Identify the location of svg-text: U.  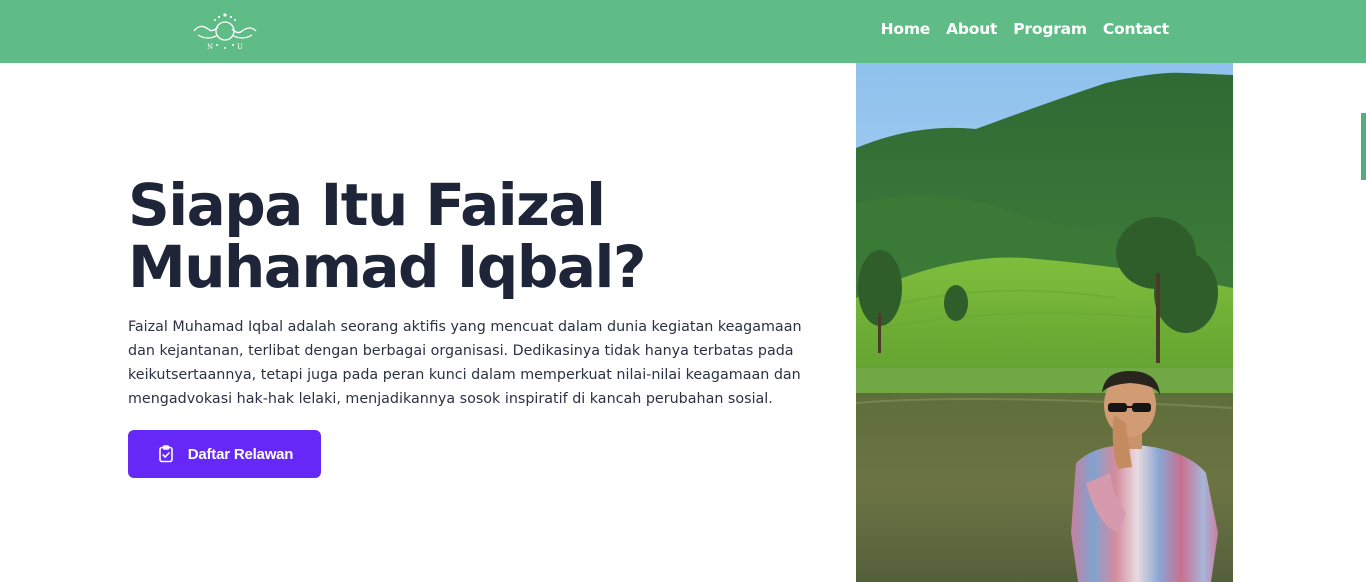
(240, 47).